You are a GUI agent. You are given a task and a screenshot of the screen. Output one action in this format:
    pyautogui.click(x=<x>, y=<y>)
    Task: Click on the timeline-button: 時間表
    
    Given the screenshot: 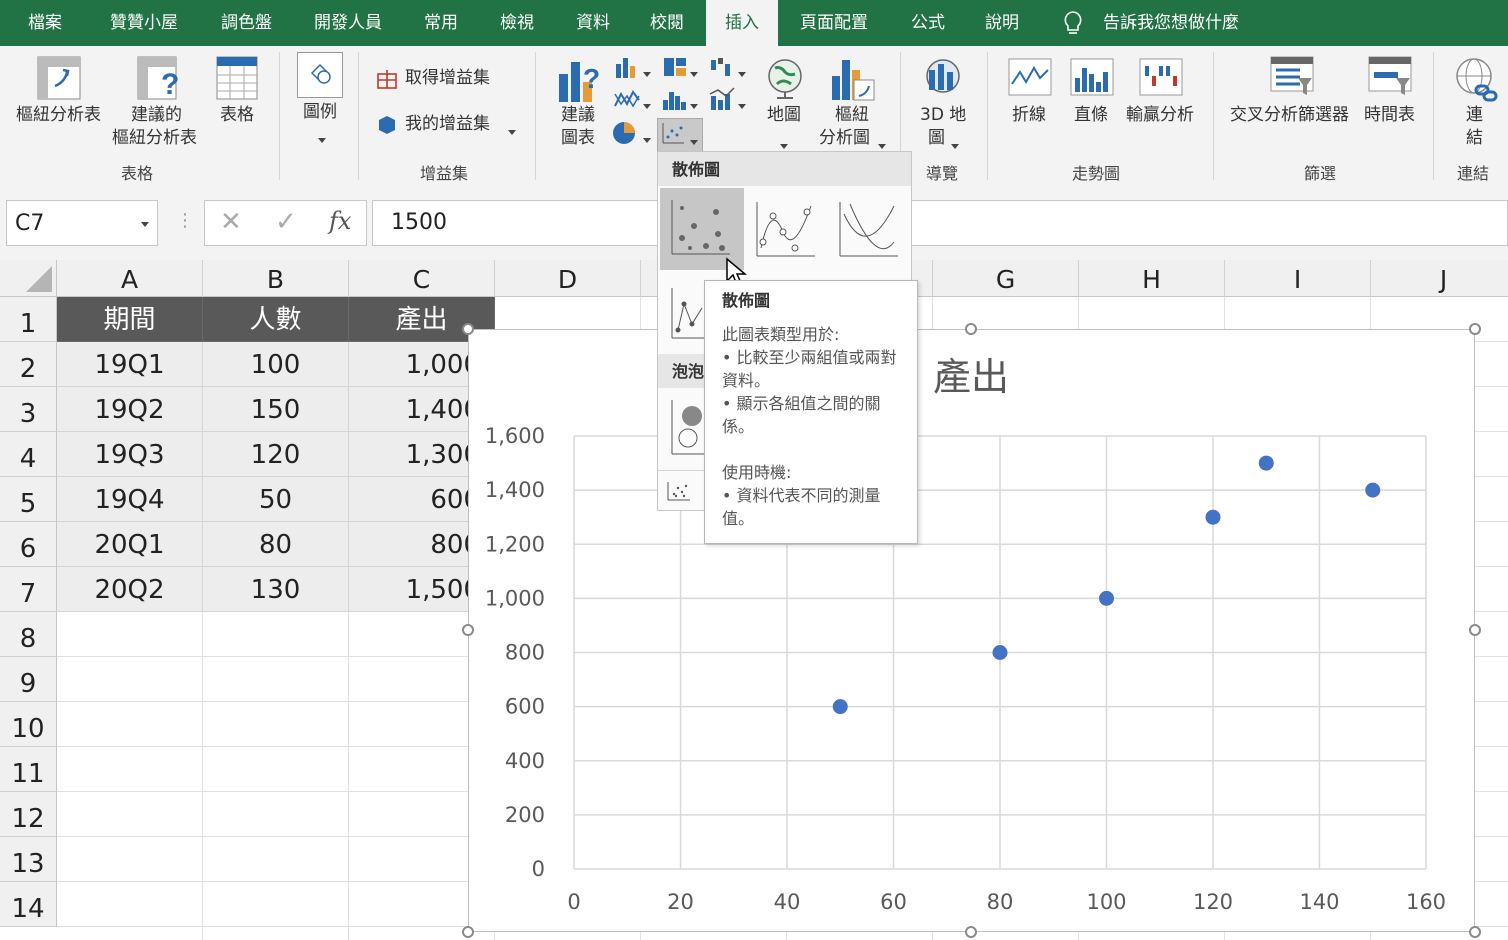 What is the action you would take?
    pyautogui.click(x=1389, y=115)
    